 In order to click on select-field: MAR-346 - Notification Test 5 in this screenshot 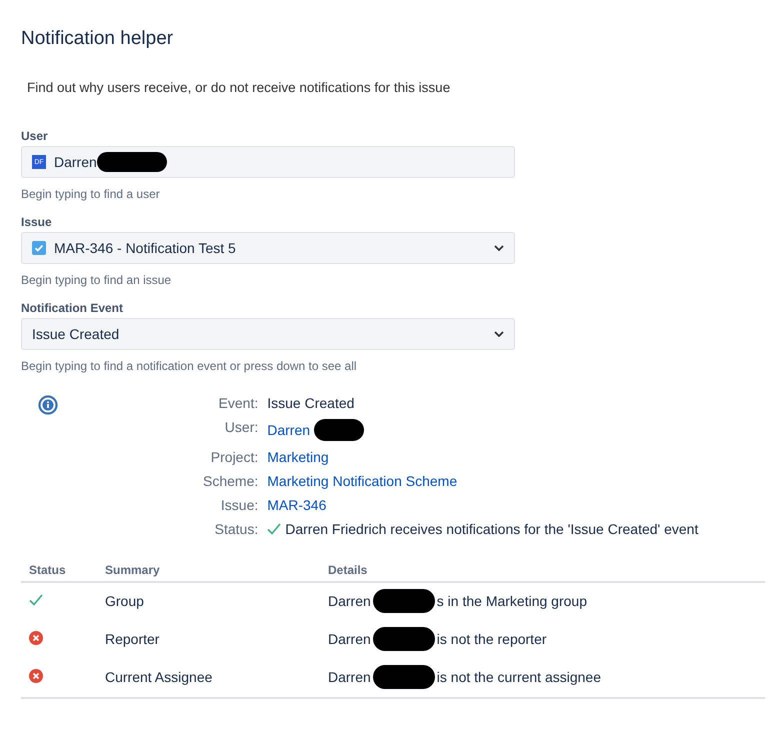, I will do `click(268, 248)`.